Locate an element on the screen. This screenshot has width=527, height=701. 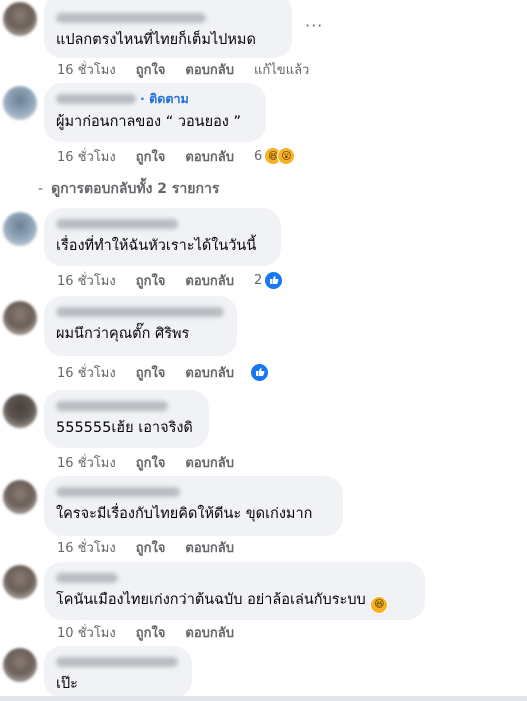
name-row: · ติดตาม is located at coordinates (155, 99).